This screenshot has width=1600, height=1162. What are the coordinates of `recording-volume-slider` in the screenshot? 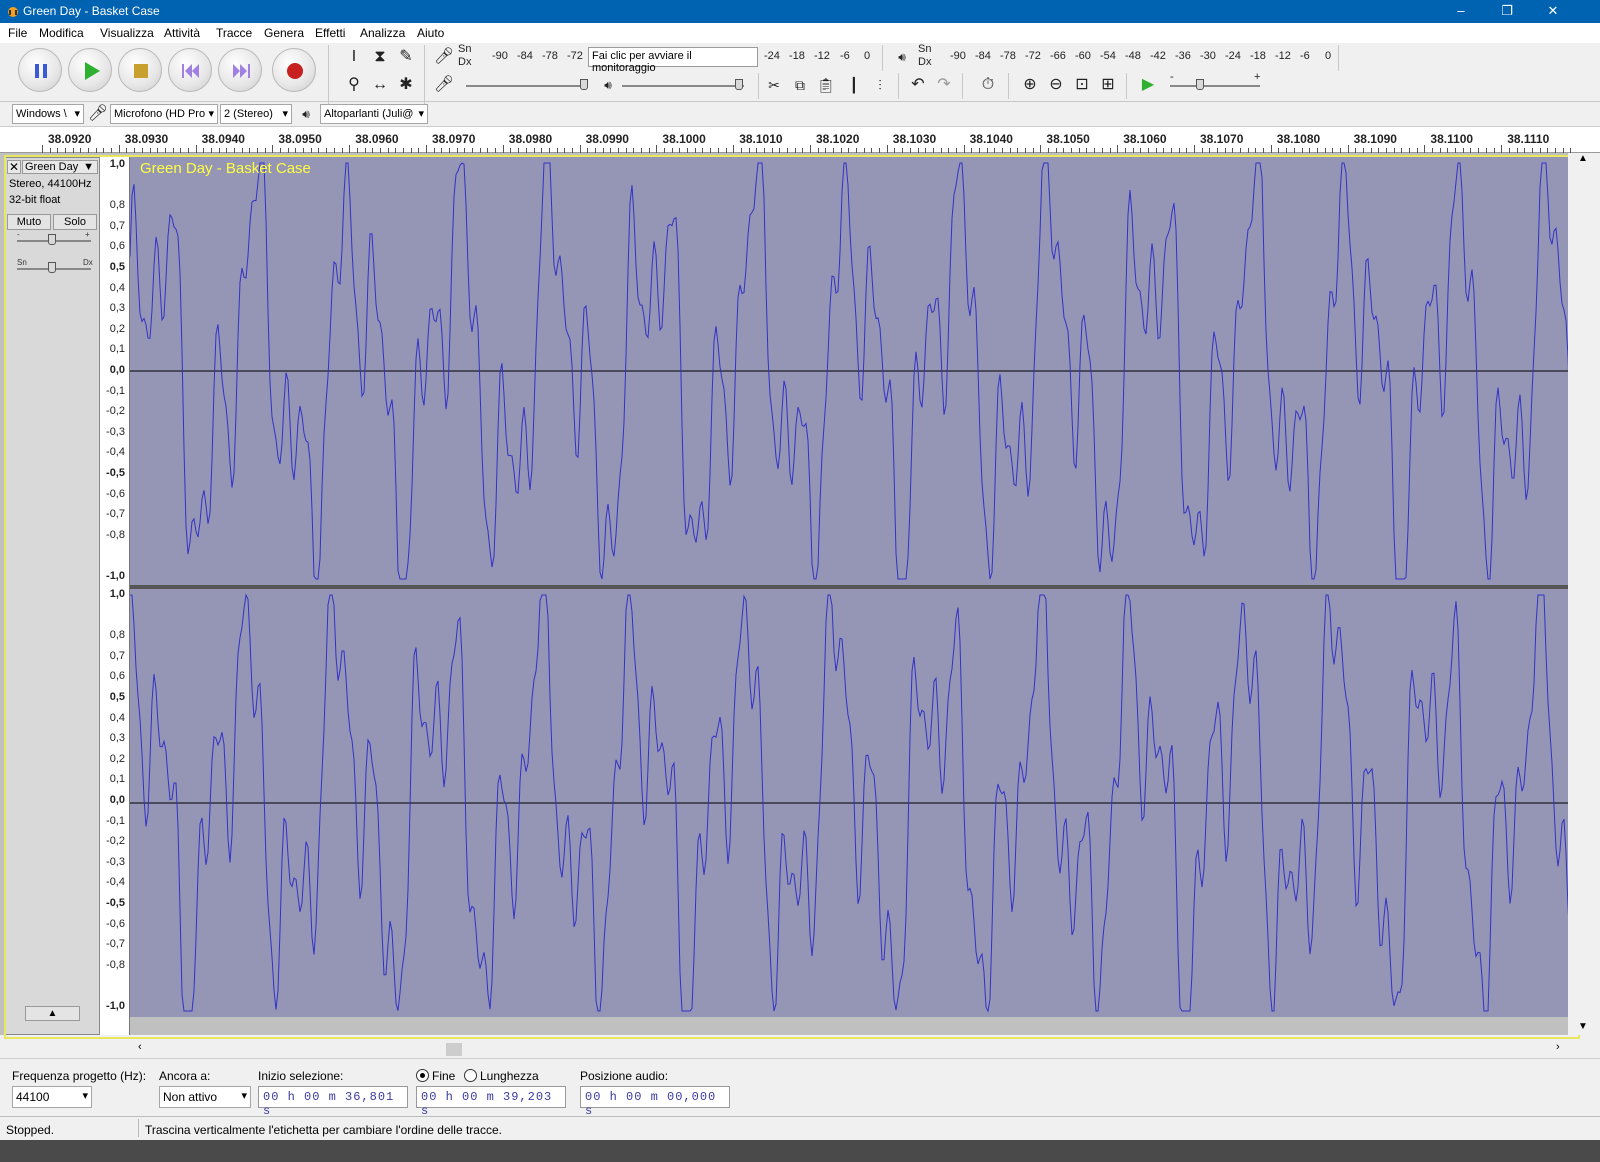 It's located at (527, 86).